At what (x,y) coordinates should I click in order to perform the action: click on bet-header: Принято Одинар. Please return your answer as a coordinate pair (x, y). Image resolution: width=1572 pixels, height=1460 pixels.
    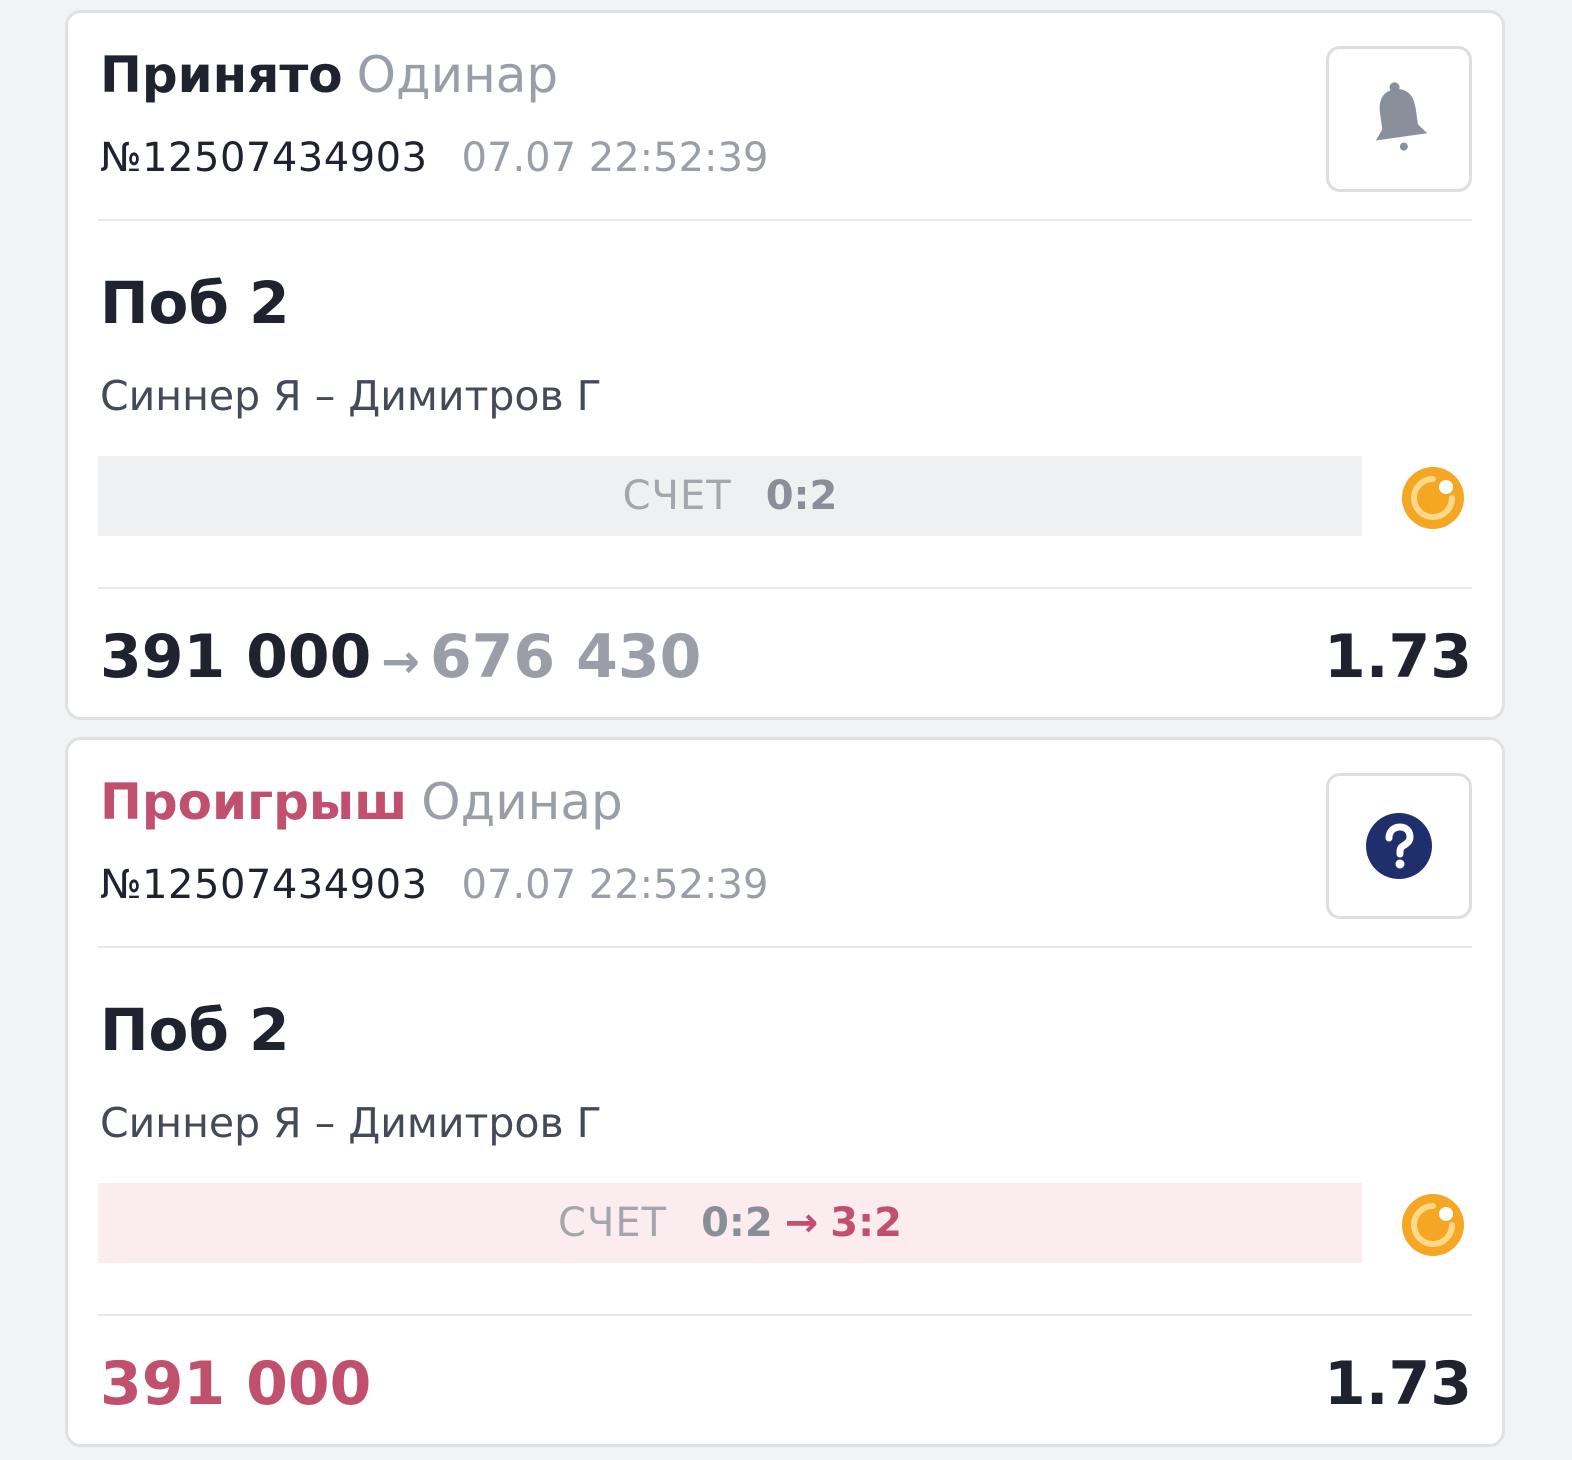
    Looking at the image, I should click on (329, 75).